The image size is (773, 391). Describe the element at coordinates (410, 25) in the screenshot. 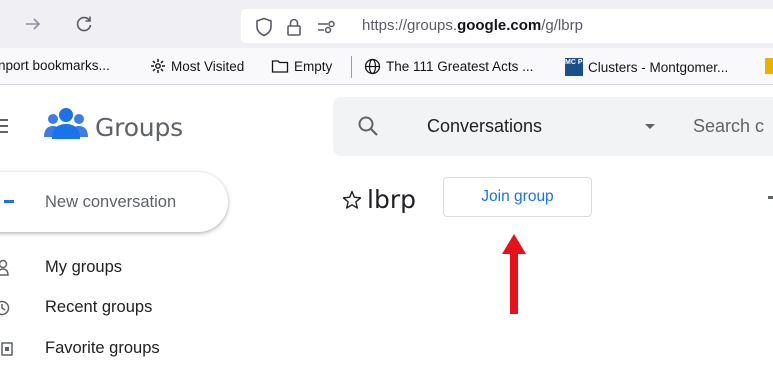

I see `url-prefix: https://groups.` at that location.